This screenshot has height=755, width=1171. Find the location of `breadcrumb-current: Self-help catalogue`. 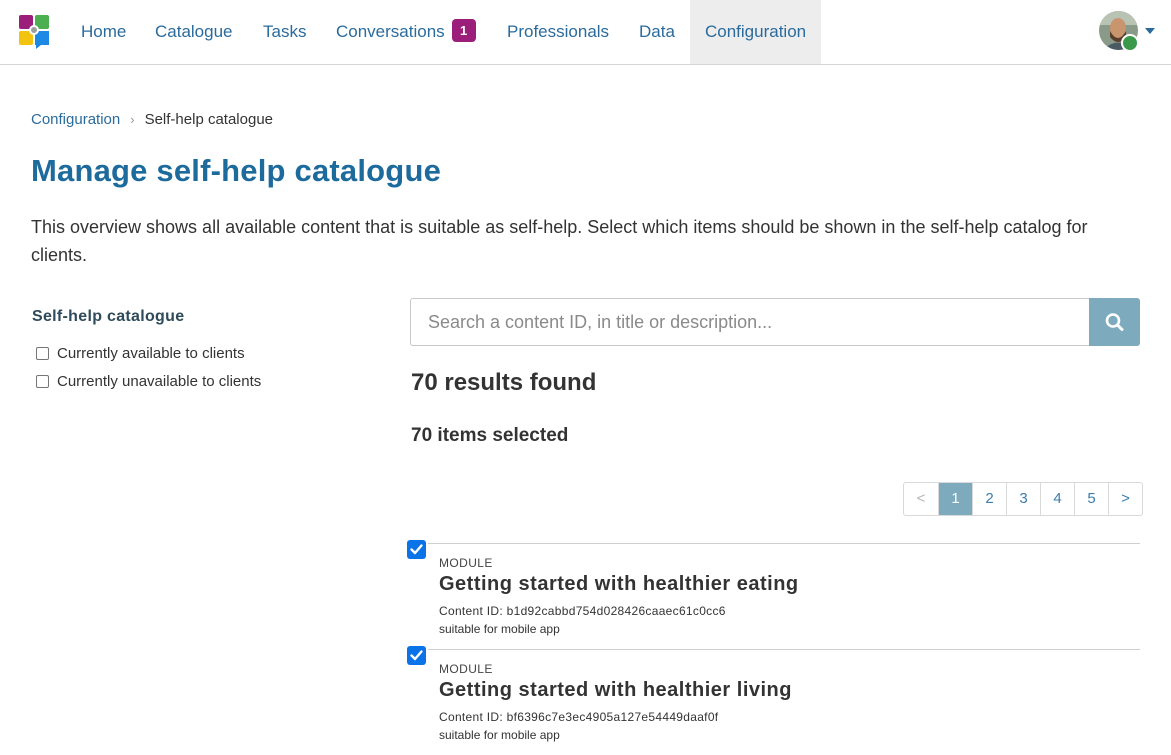

breadcrumb-current: Self-help catalogue is located at coordinates (209, 119).